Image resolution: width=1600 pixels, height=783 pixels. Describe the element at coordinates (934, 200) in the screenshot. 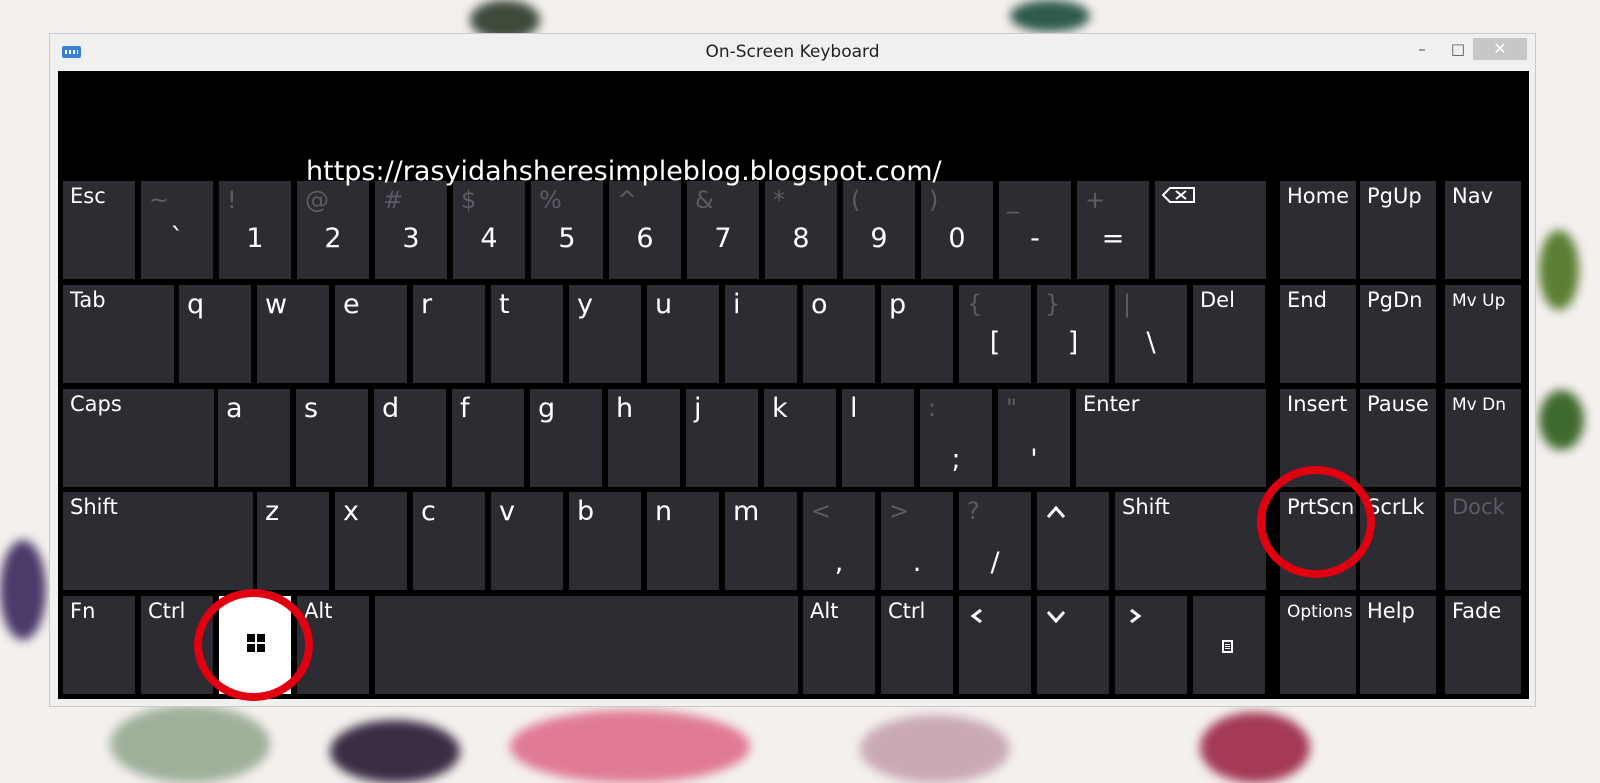

I see `key-shift-label: )` at that location.